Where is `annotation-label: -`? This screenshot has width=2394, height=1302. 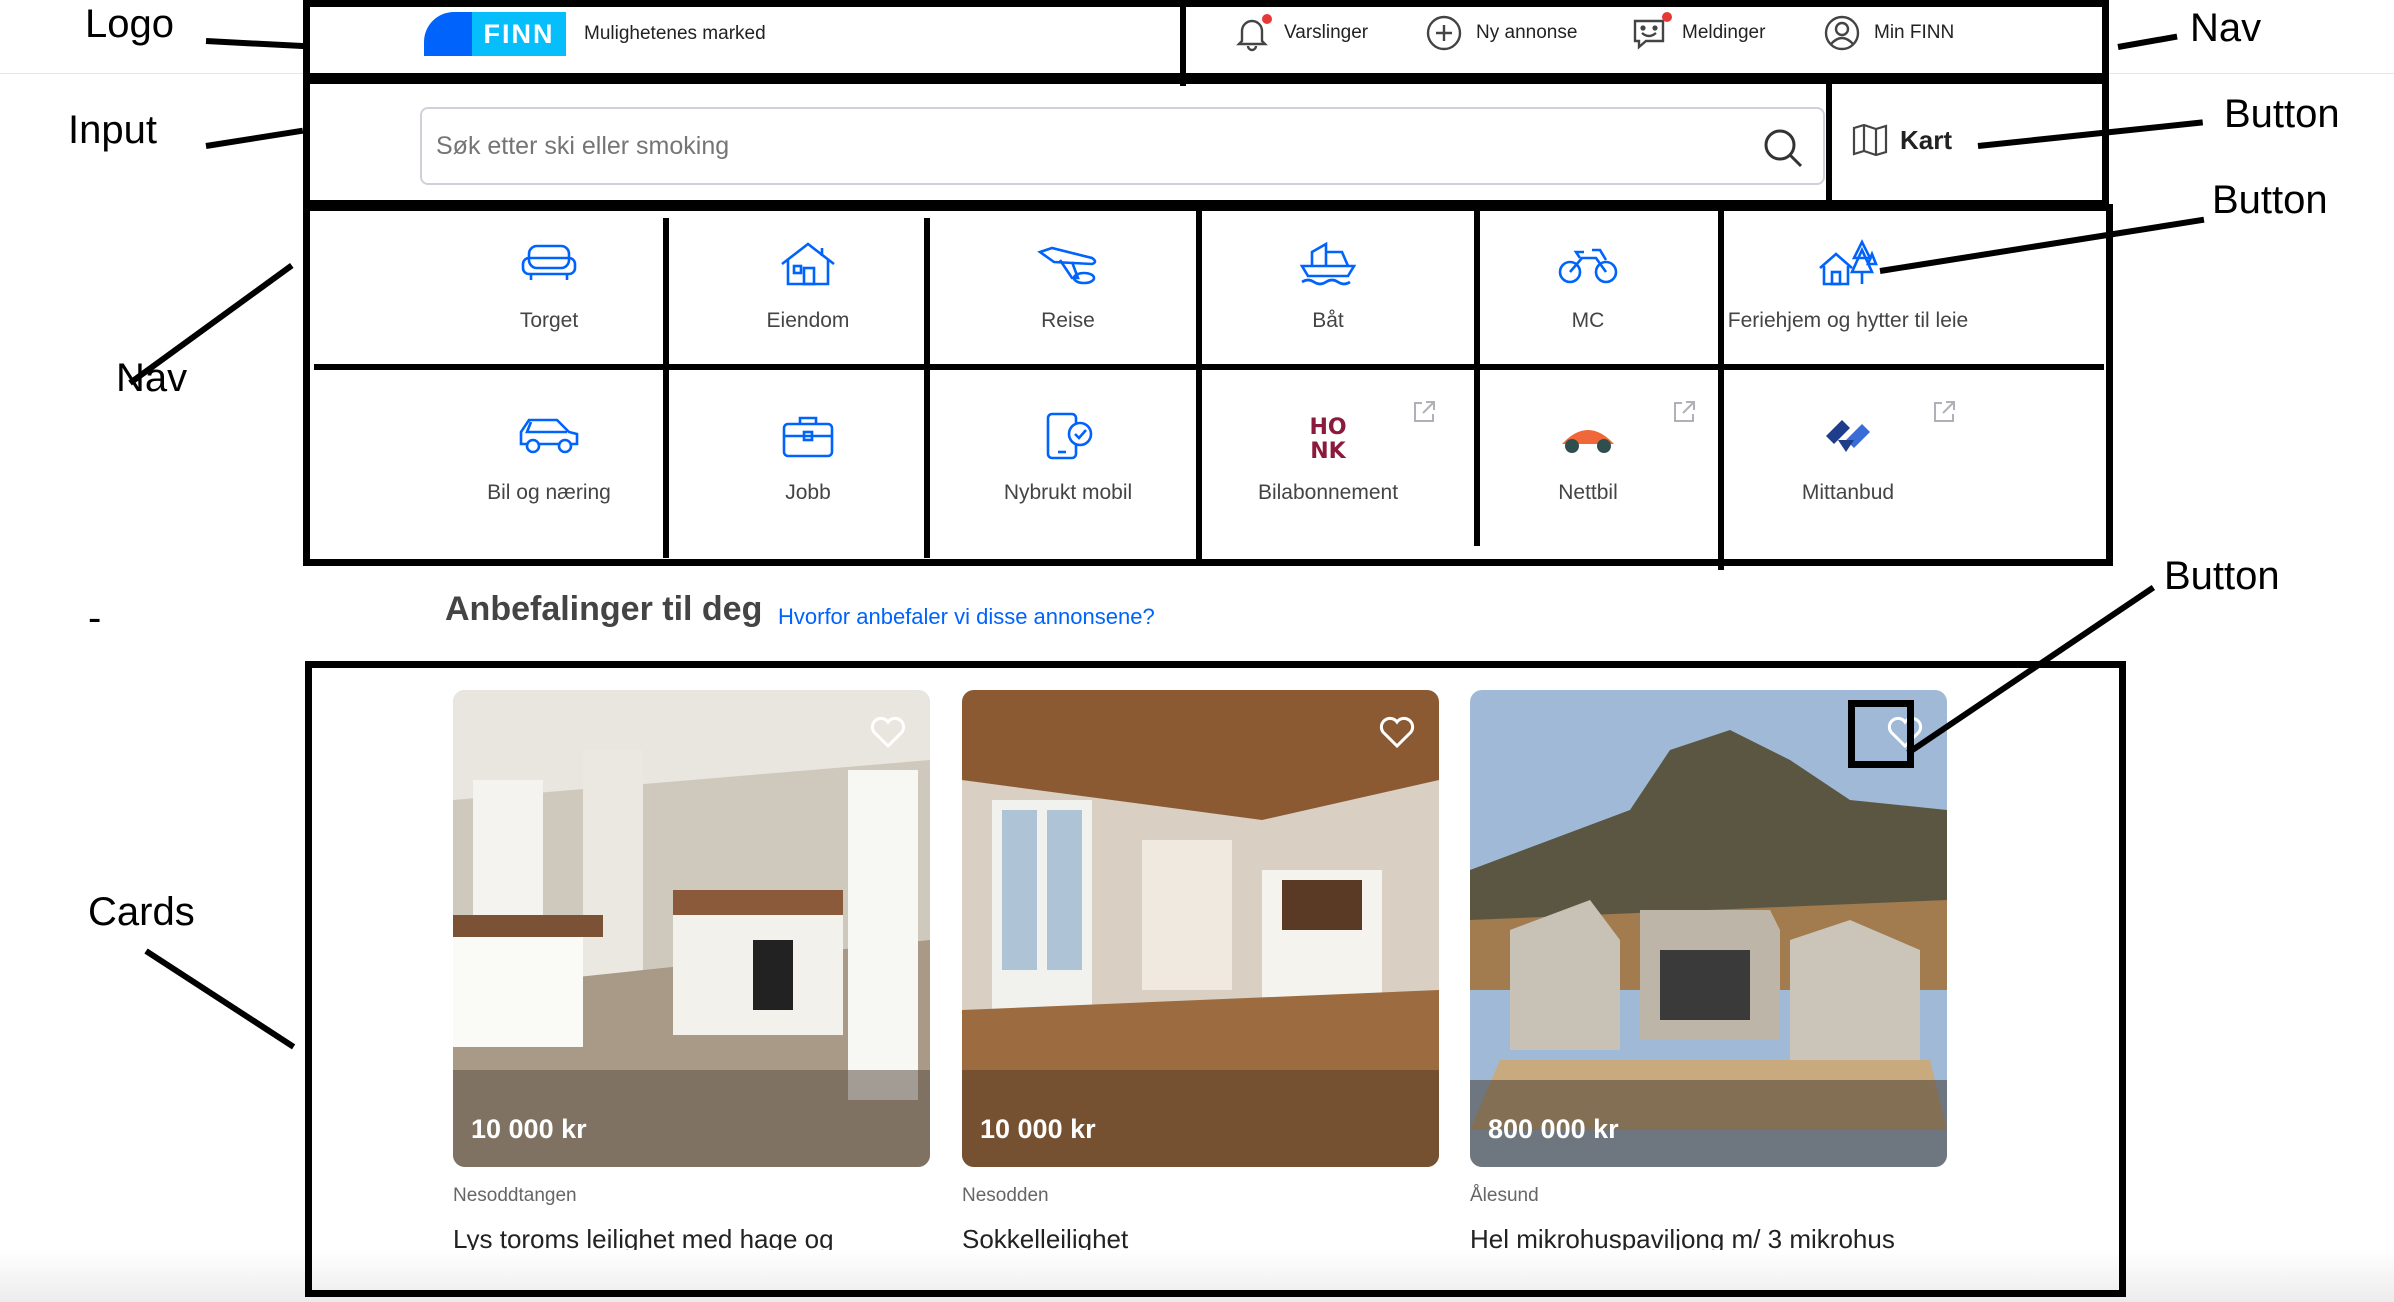
annotation-label: - is located at coordinates (95, 618).